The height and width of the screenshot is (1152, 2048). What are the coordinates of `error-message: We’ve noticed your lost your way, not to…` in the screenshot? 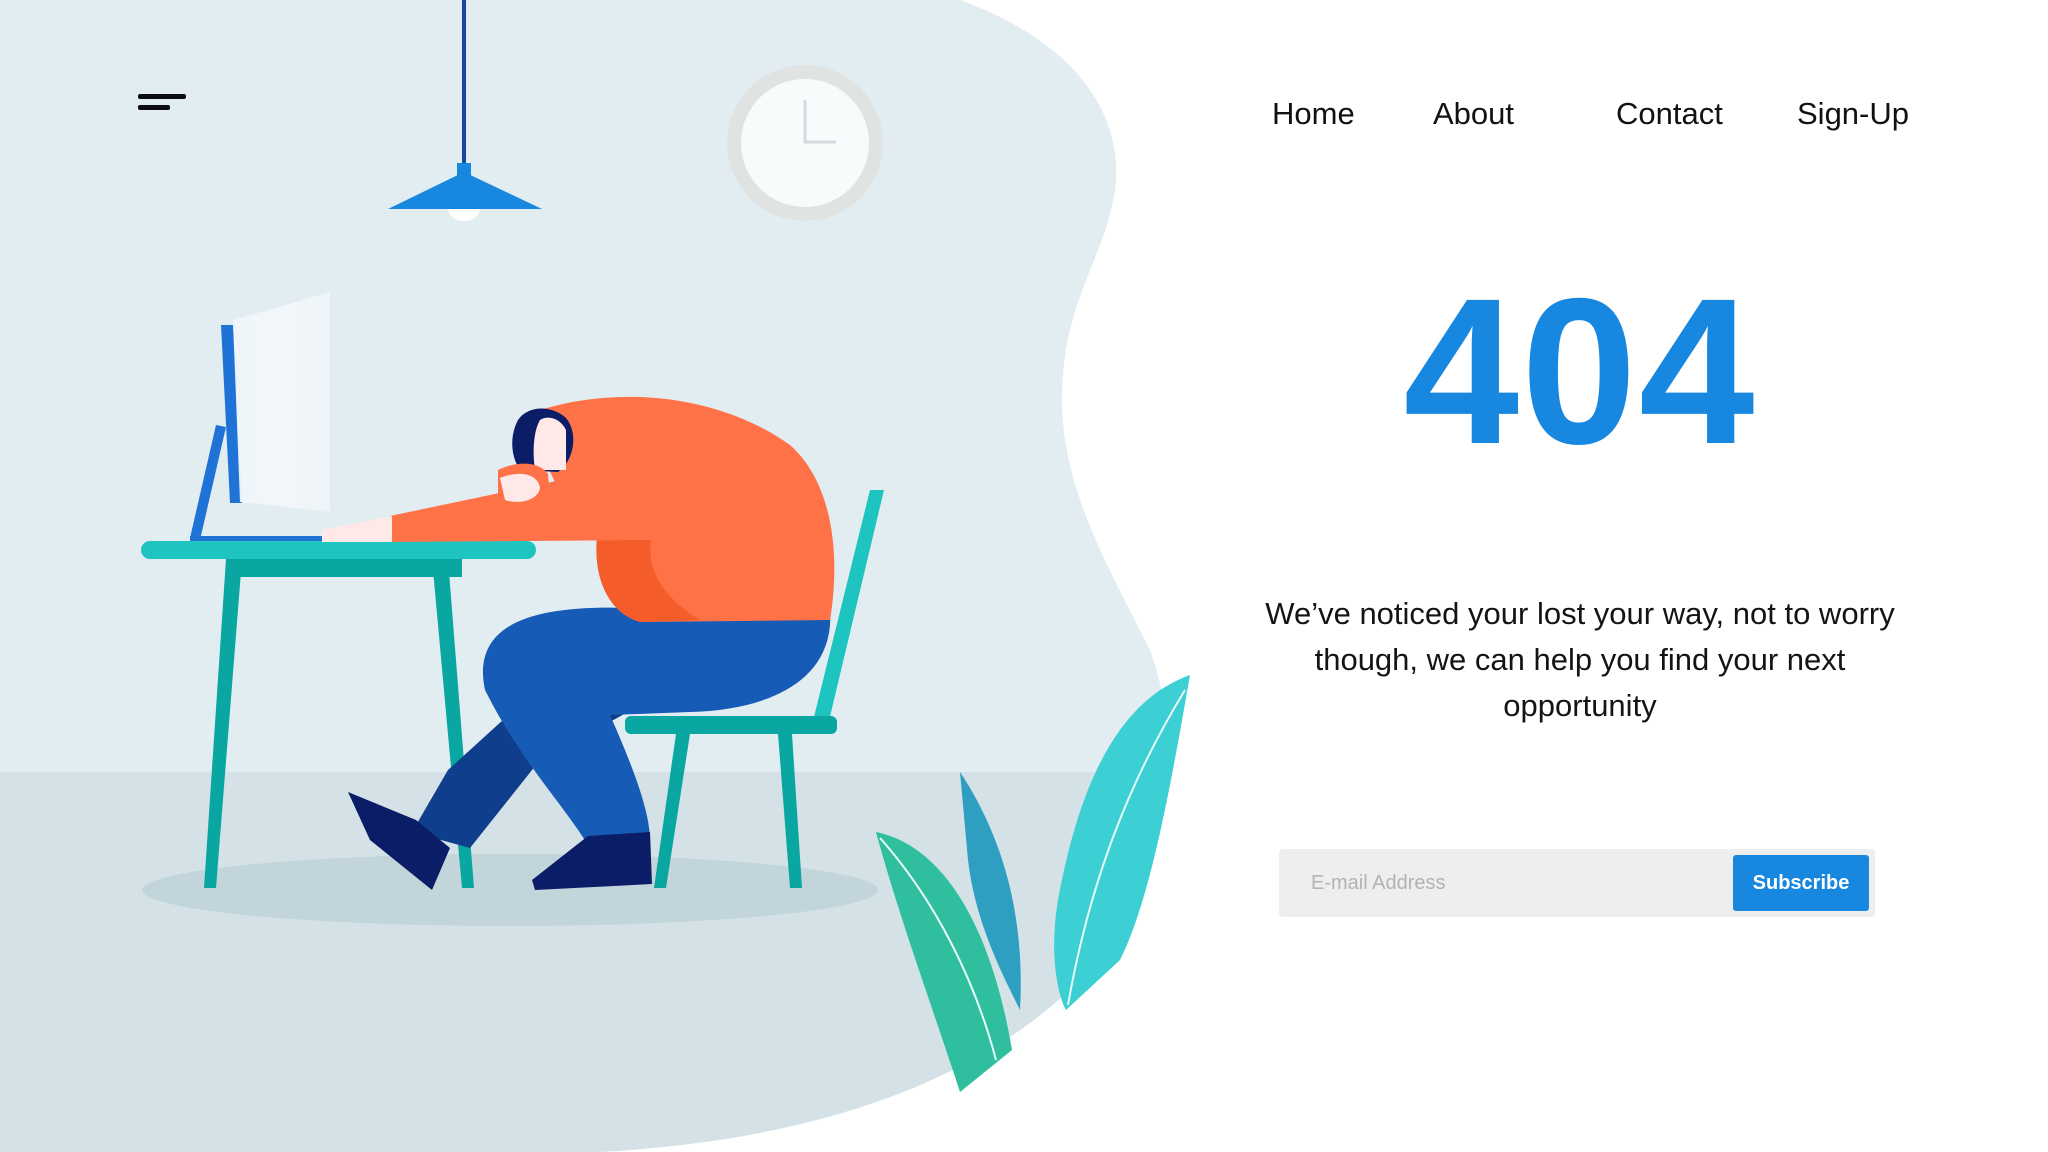 It's located at (1580, 659).